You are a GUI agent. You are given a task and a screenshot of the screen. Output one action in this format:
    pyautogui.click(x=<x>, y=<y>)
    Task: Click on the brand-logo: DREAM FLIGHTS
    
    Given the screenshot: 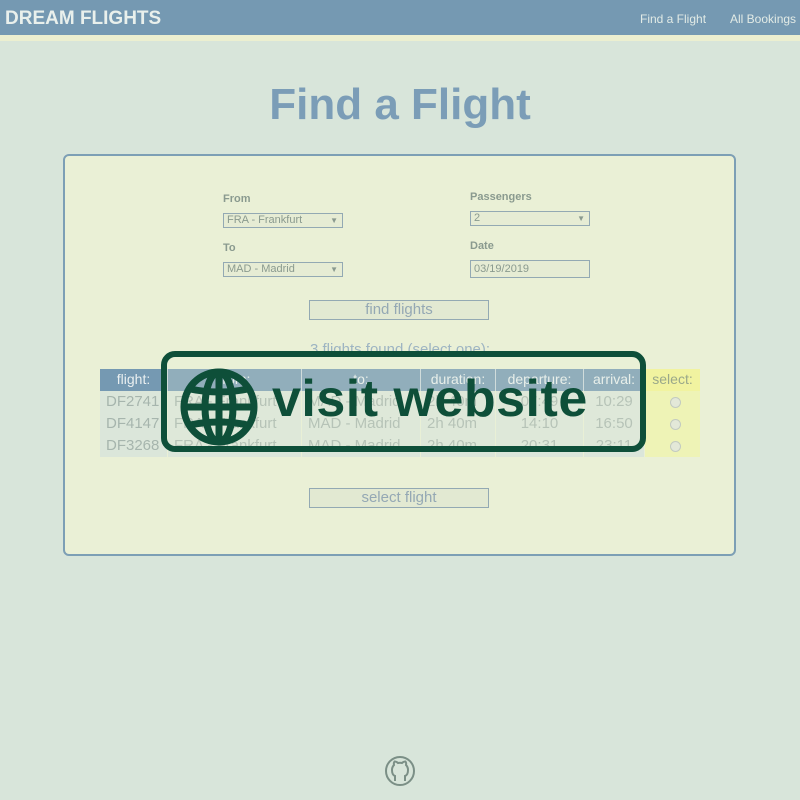 What is the action you would take?
    pyautogui.click(x=83, y=19)
    